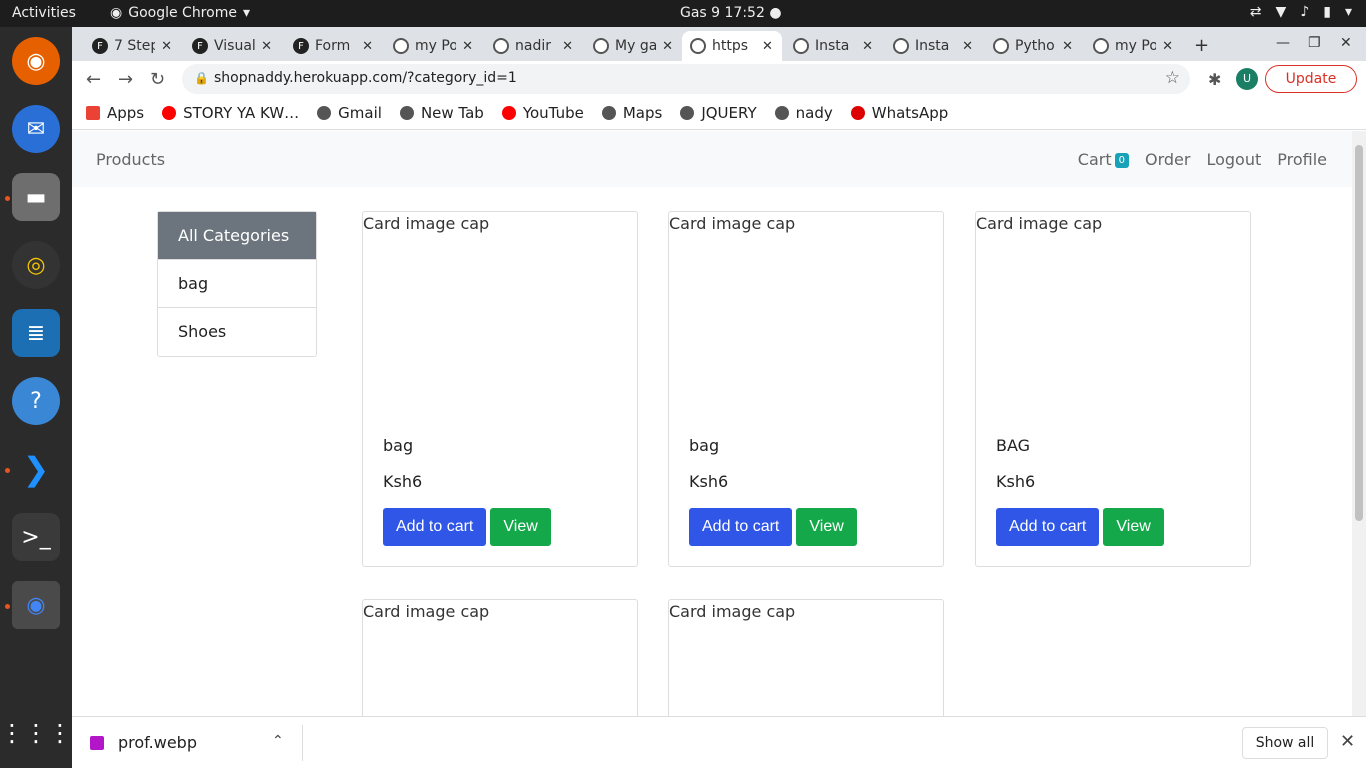 The image size is (1366, 768). Describe the element at coordinates (97, 742) in the screenshot. I see `image-file-icon` at that location.